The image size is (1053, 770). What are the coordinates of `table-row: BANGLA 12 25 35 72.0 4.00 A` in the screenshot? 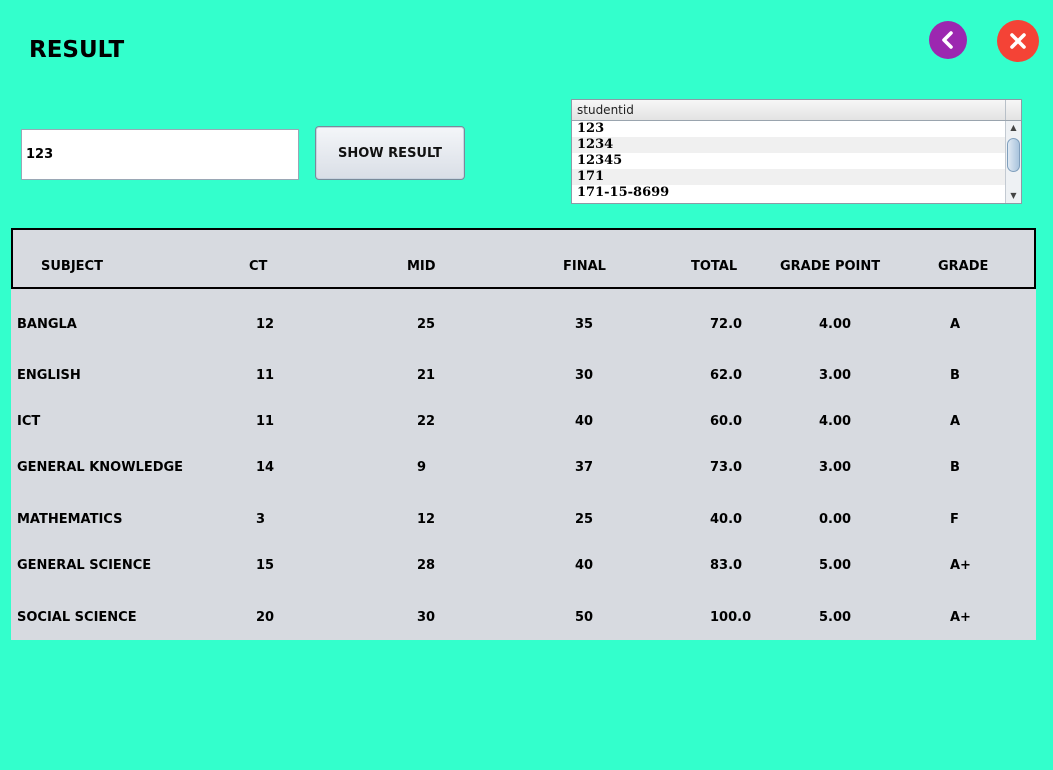 It's located at (523, 327).